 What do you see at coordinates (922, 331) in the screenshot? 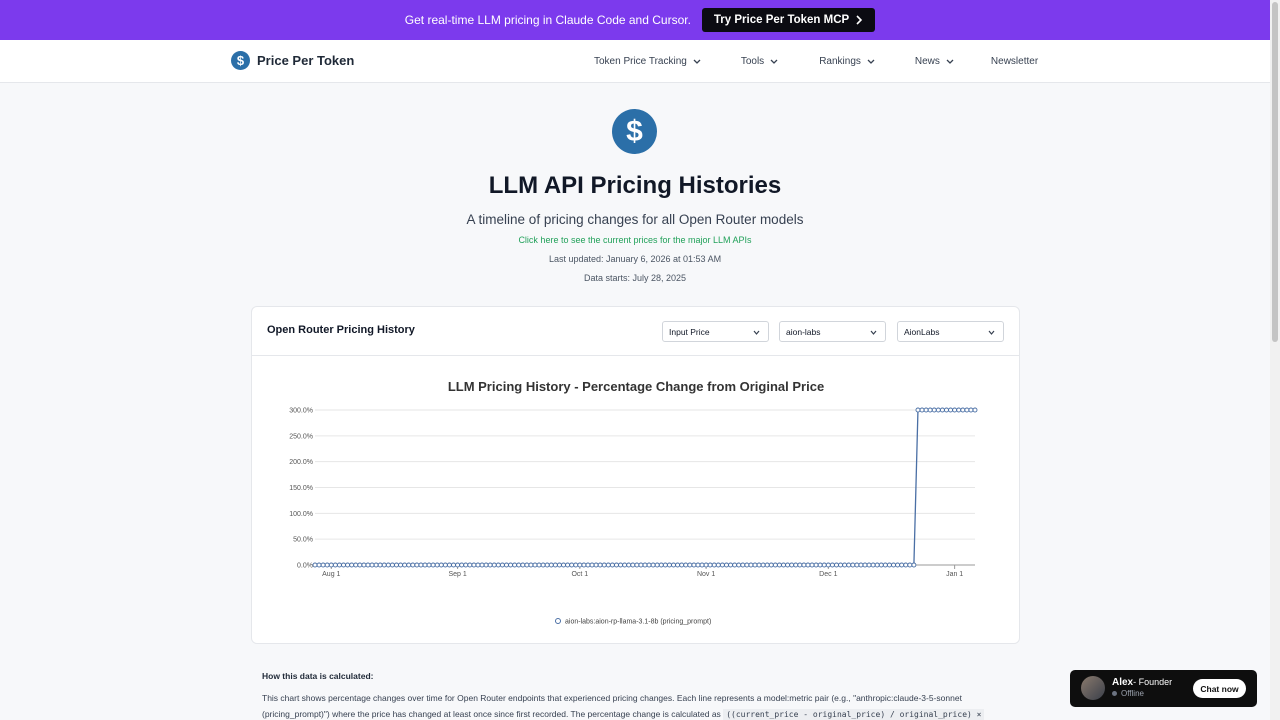
I see `author-select-value: AionLabs` at bounding box center [922, 331].